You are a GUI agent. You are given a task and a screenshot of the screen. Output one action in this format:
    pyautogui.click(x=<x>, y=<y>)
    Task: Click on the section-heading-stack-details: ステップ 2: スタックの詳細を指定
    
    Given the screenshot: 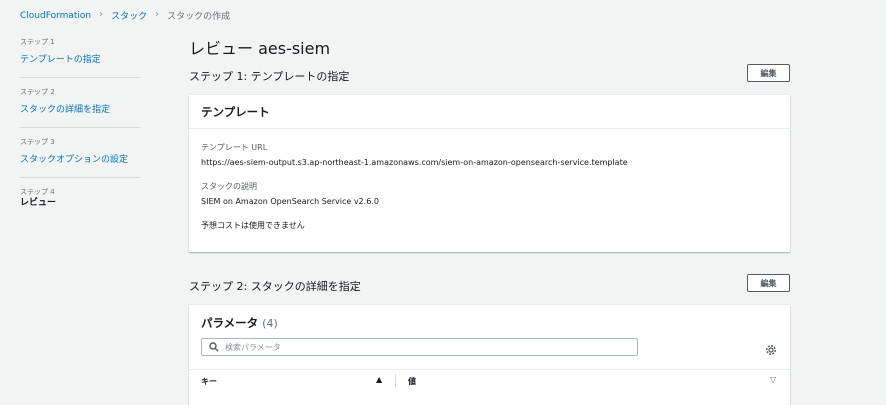 What is the action you would take?
    pyautogui.click(x=275, y=286)
    